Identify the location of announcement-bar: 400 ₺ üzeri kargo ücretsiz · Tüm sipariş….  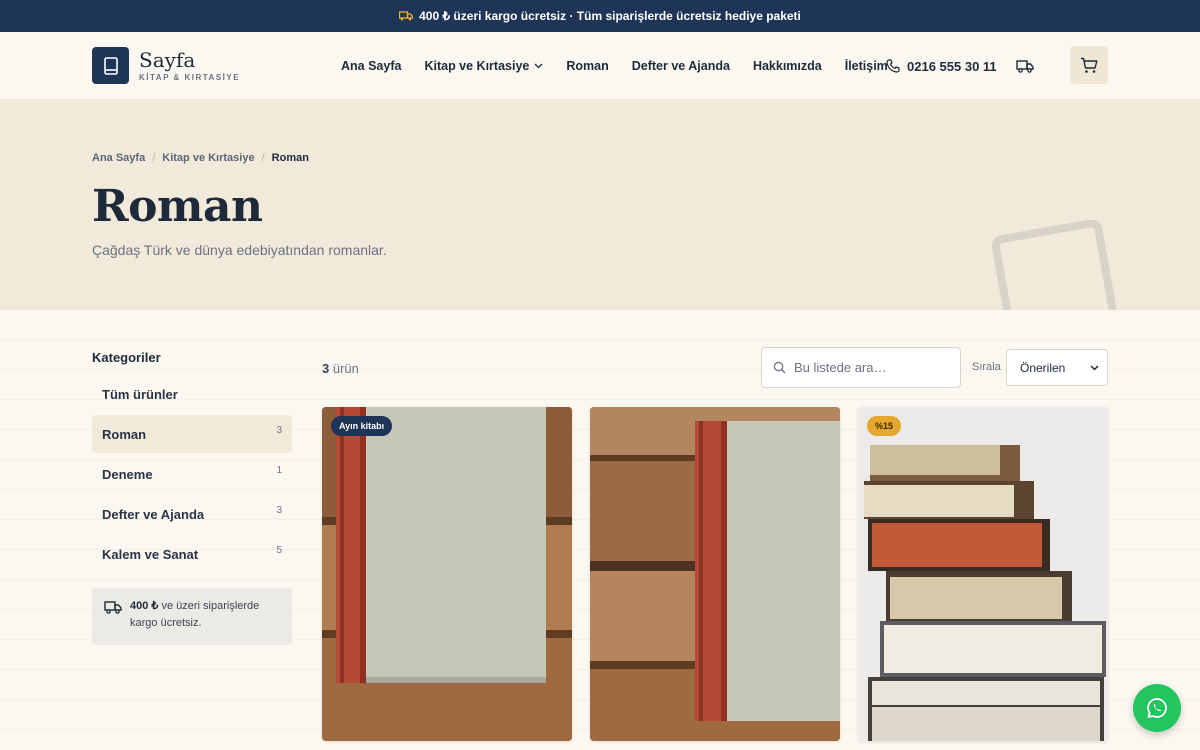
(600, 16).